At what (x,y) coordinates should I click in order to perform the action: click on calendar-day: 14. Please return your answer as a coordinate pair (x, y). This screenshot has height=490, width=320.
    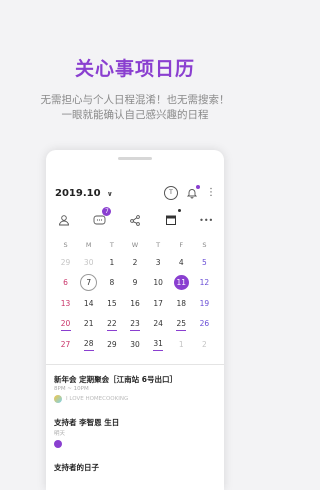
    Looking at the image, I should click on (88, 303).